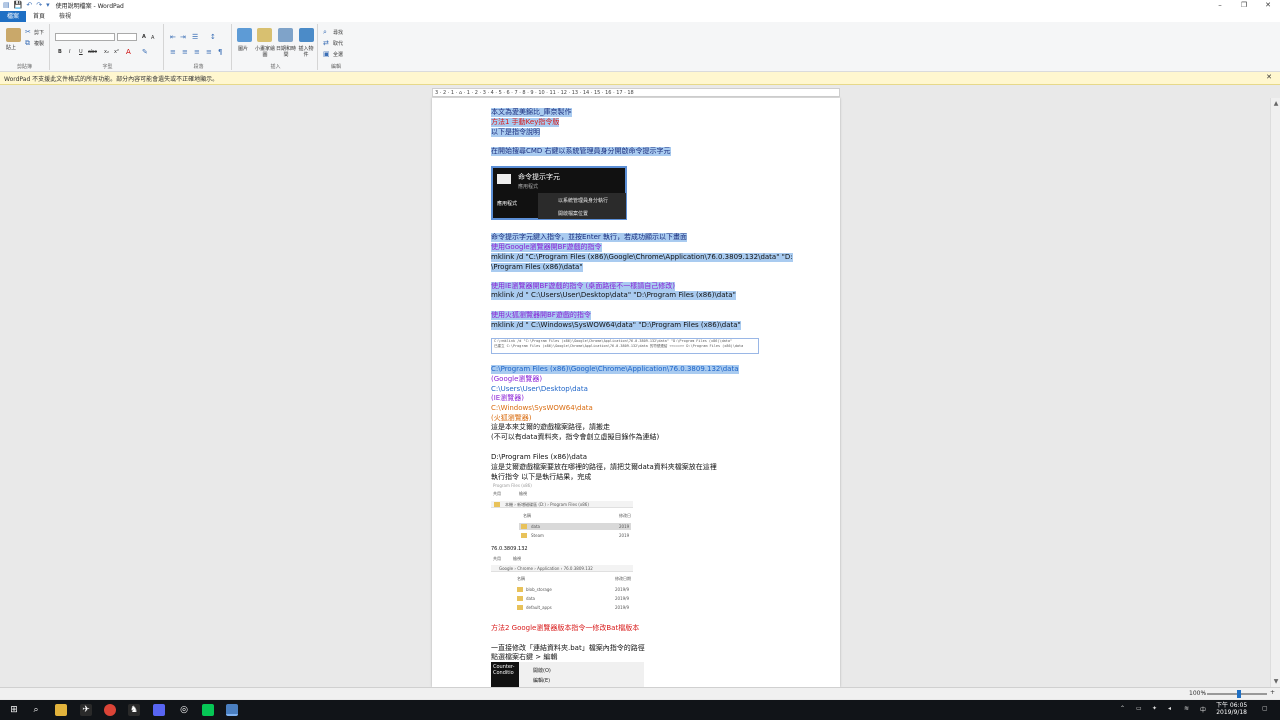  Describe the element at coordinates (28, 32) in the screenshot. I see `cut-icon: ✂` at that location.